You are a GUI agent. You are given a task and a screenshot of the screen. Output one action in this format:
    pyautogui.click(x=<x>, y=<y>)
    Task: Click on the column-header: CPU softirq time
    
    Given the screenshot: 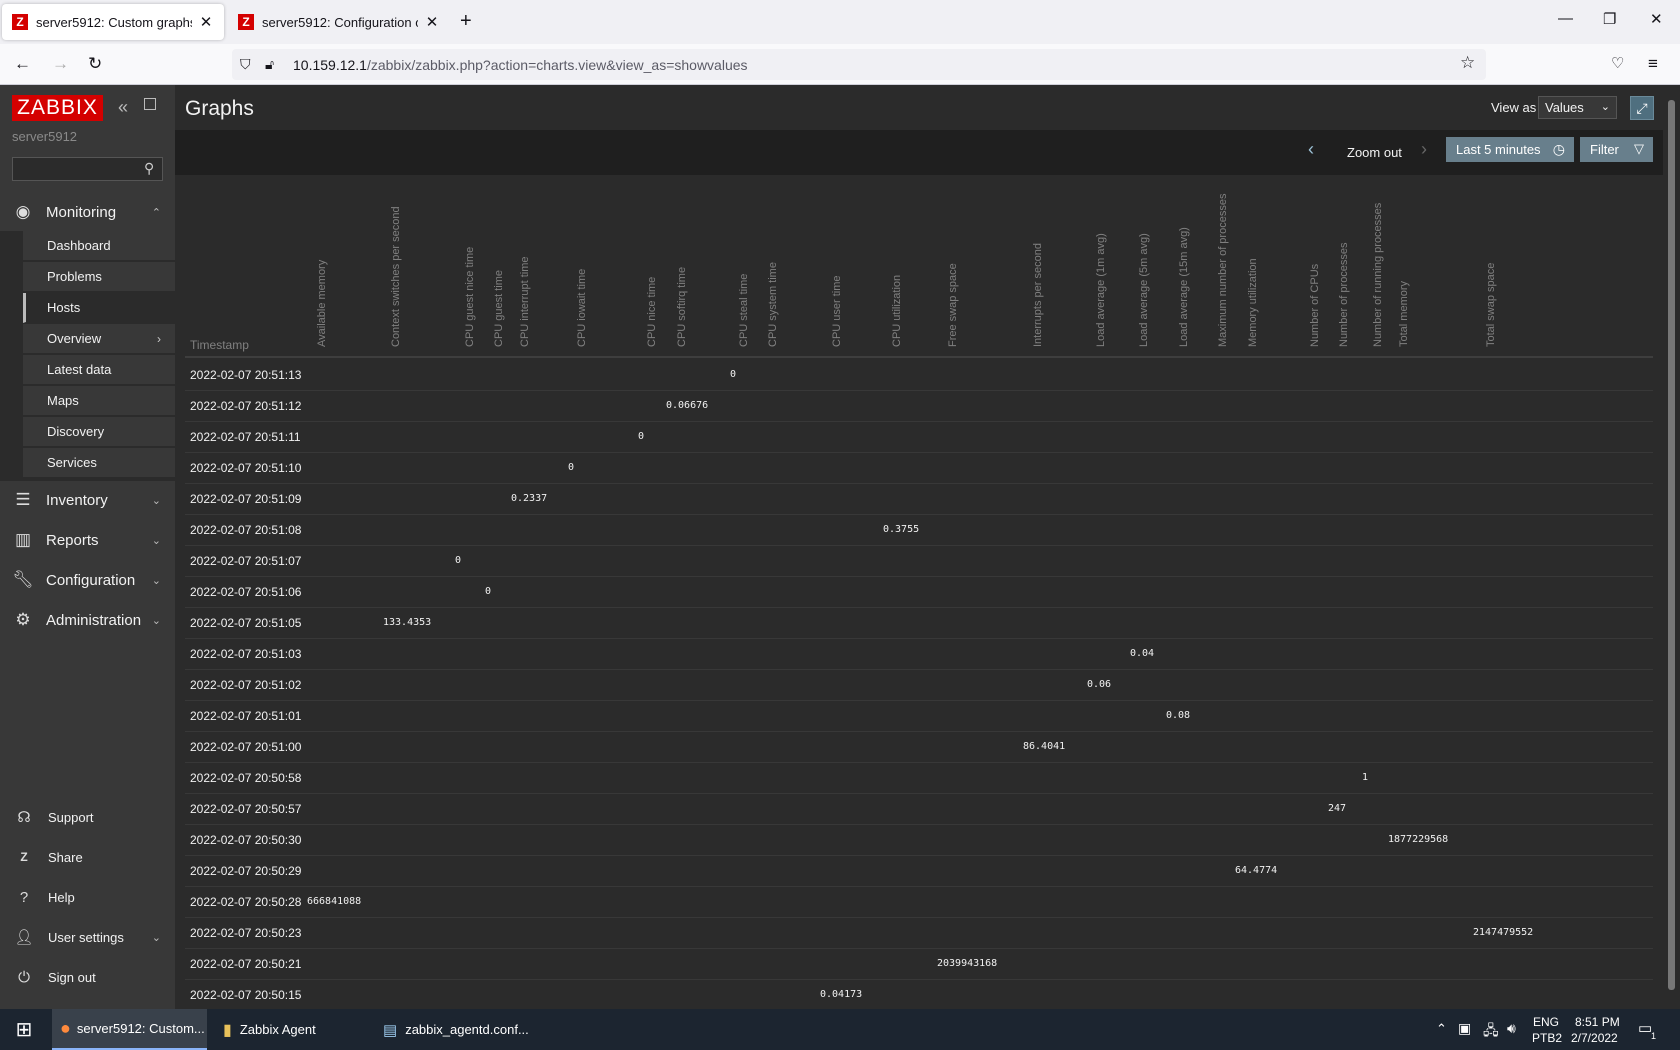 What is the action you would take?
    pyautogui.click(x=682, y=306)
    